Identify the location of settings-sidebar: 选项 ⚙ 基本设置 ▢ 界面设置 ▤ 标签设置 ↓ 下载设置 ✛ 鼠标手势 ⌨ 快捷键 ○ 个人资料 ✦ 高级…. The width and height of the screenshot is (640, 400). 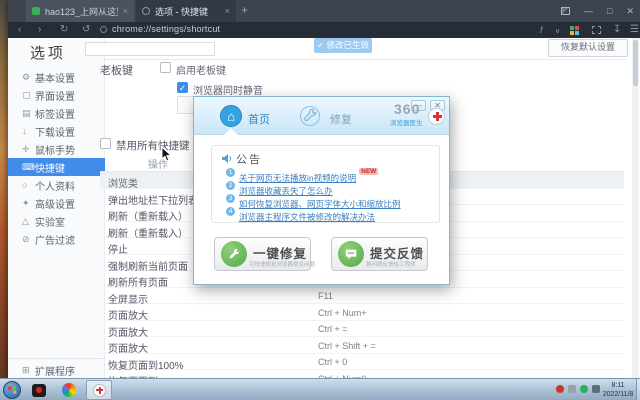
(56, 208).